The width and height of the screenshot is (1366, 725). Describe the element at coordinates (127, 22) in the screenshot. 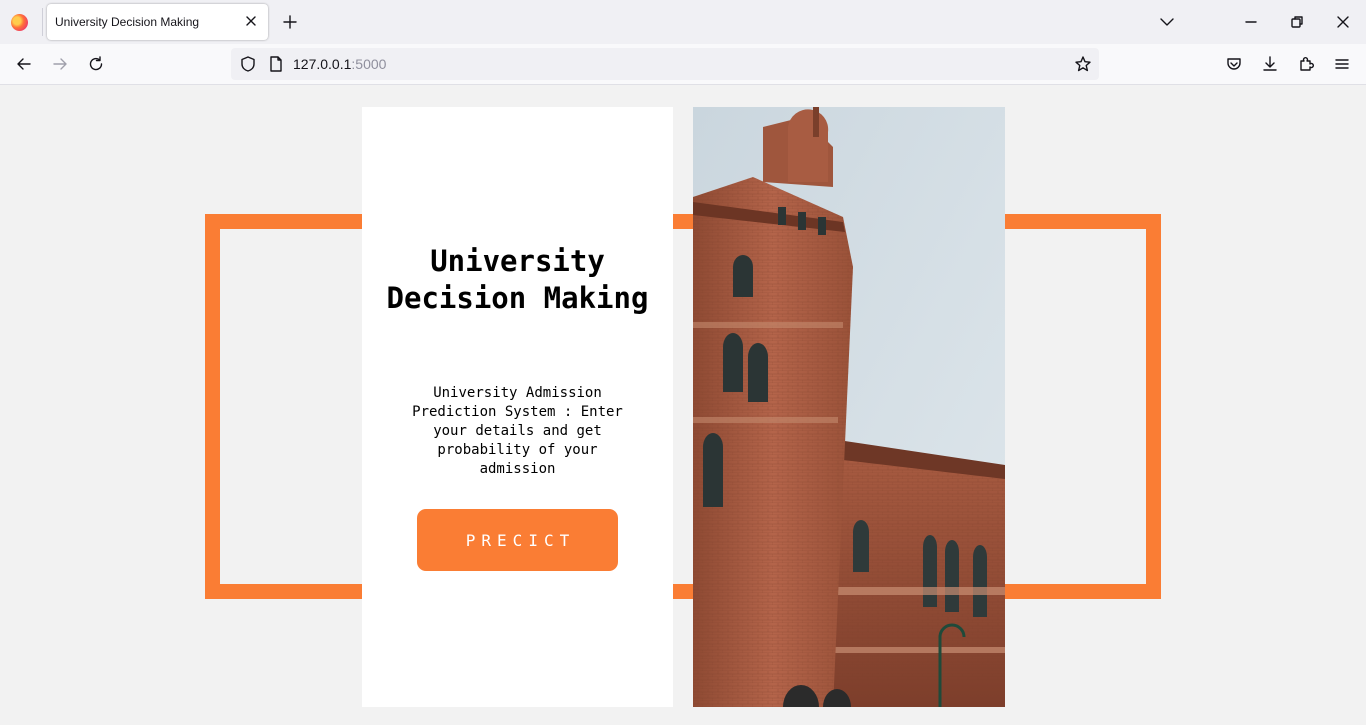

I see `tab-title: University Decision Making` at that location.